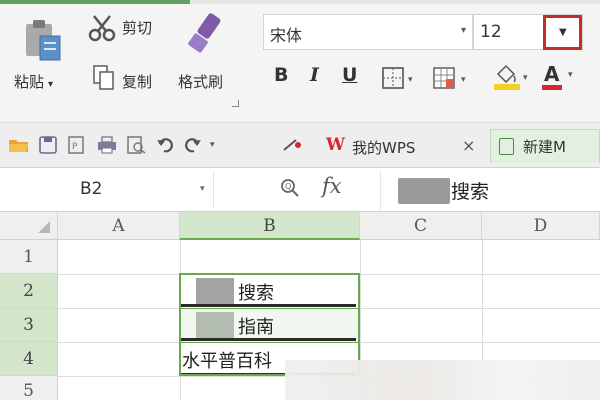 The image size is (600, 400). Describe the element at coordinates (541, 226) in the screenshot. I see `column-header-d: D` at that location.